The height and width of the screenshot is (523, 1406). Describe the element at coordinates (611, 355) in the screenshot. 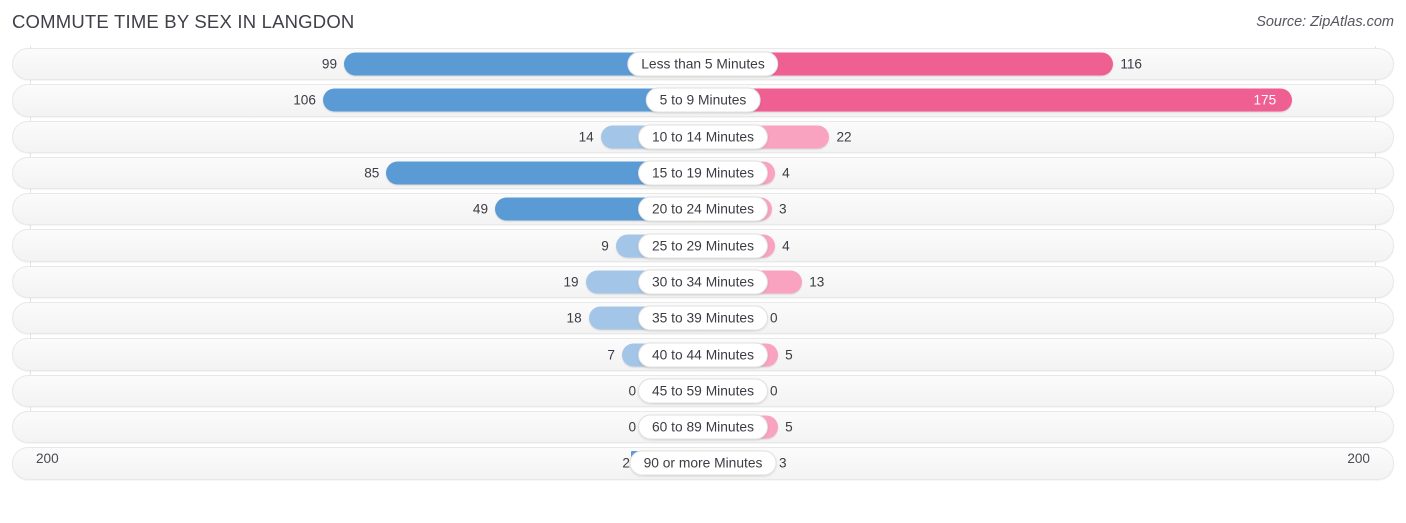

I see `male-value-label: 7` at that location.